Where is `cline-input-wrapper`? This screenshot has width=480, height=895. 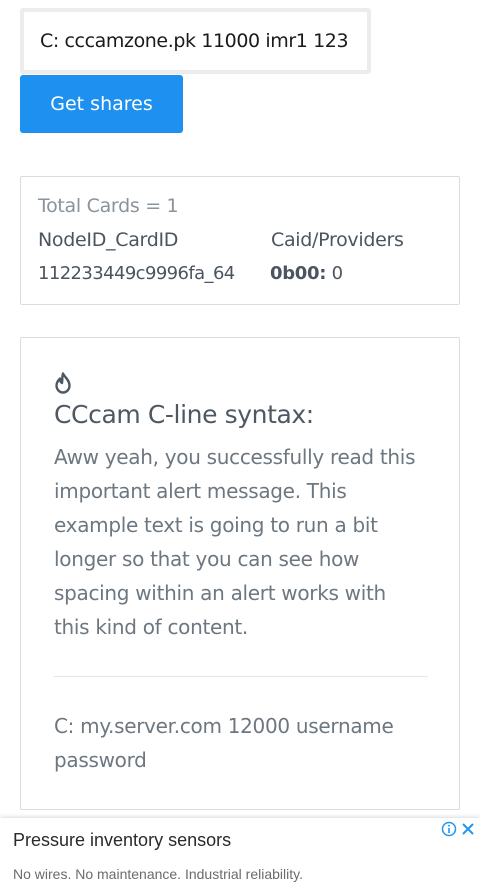 cline-input-wrapper is located at coordinates (195, 41).